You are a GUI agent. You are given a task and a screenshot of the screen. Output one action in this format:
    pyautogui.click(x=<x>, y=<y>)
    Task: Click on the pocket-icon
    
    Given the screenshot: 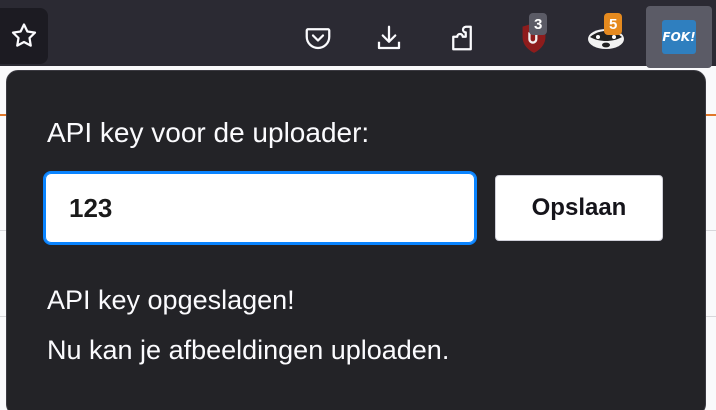 What is the action you would take?
    pyautogui.click(x=318, y=39)
    